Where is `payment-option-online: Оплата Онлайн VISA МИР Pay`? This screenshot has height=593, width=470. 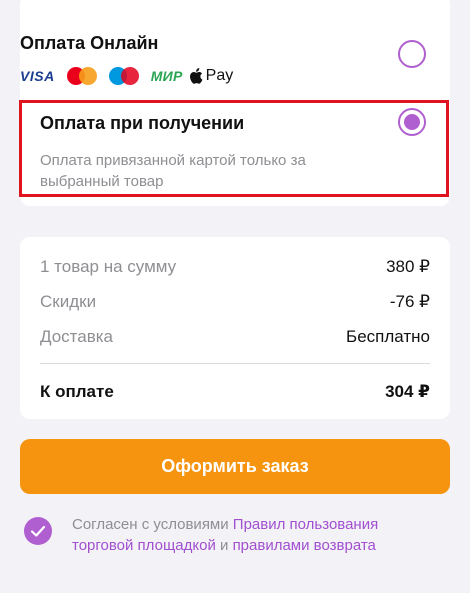 payment-option-online: Оплата Онлайн VISA МИР Pay is located at coordinates (126, 60).